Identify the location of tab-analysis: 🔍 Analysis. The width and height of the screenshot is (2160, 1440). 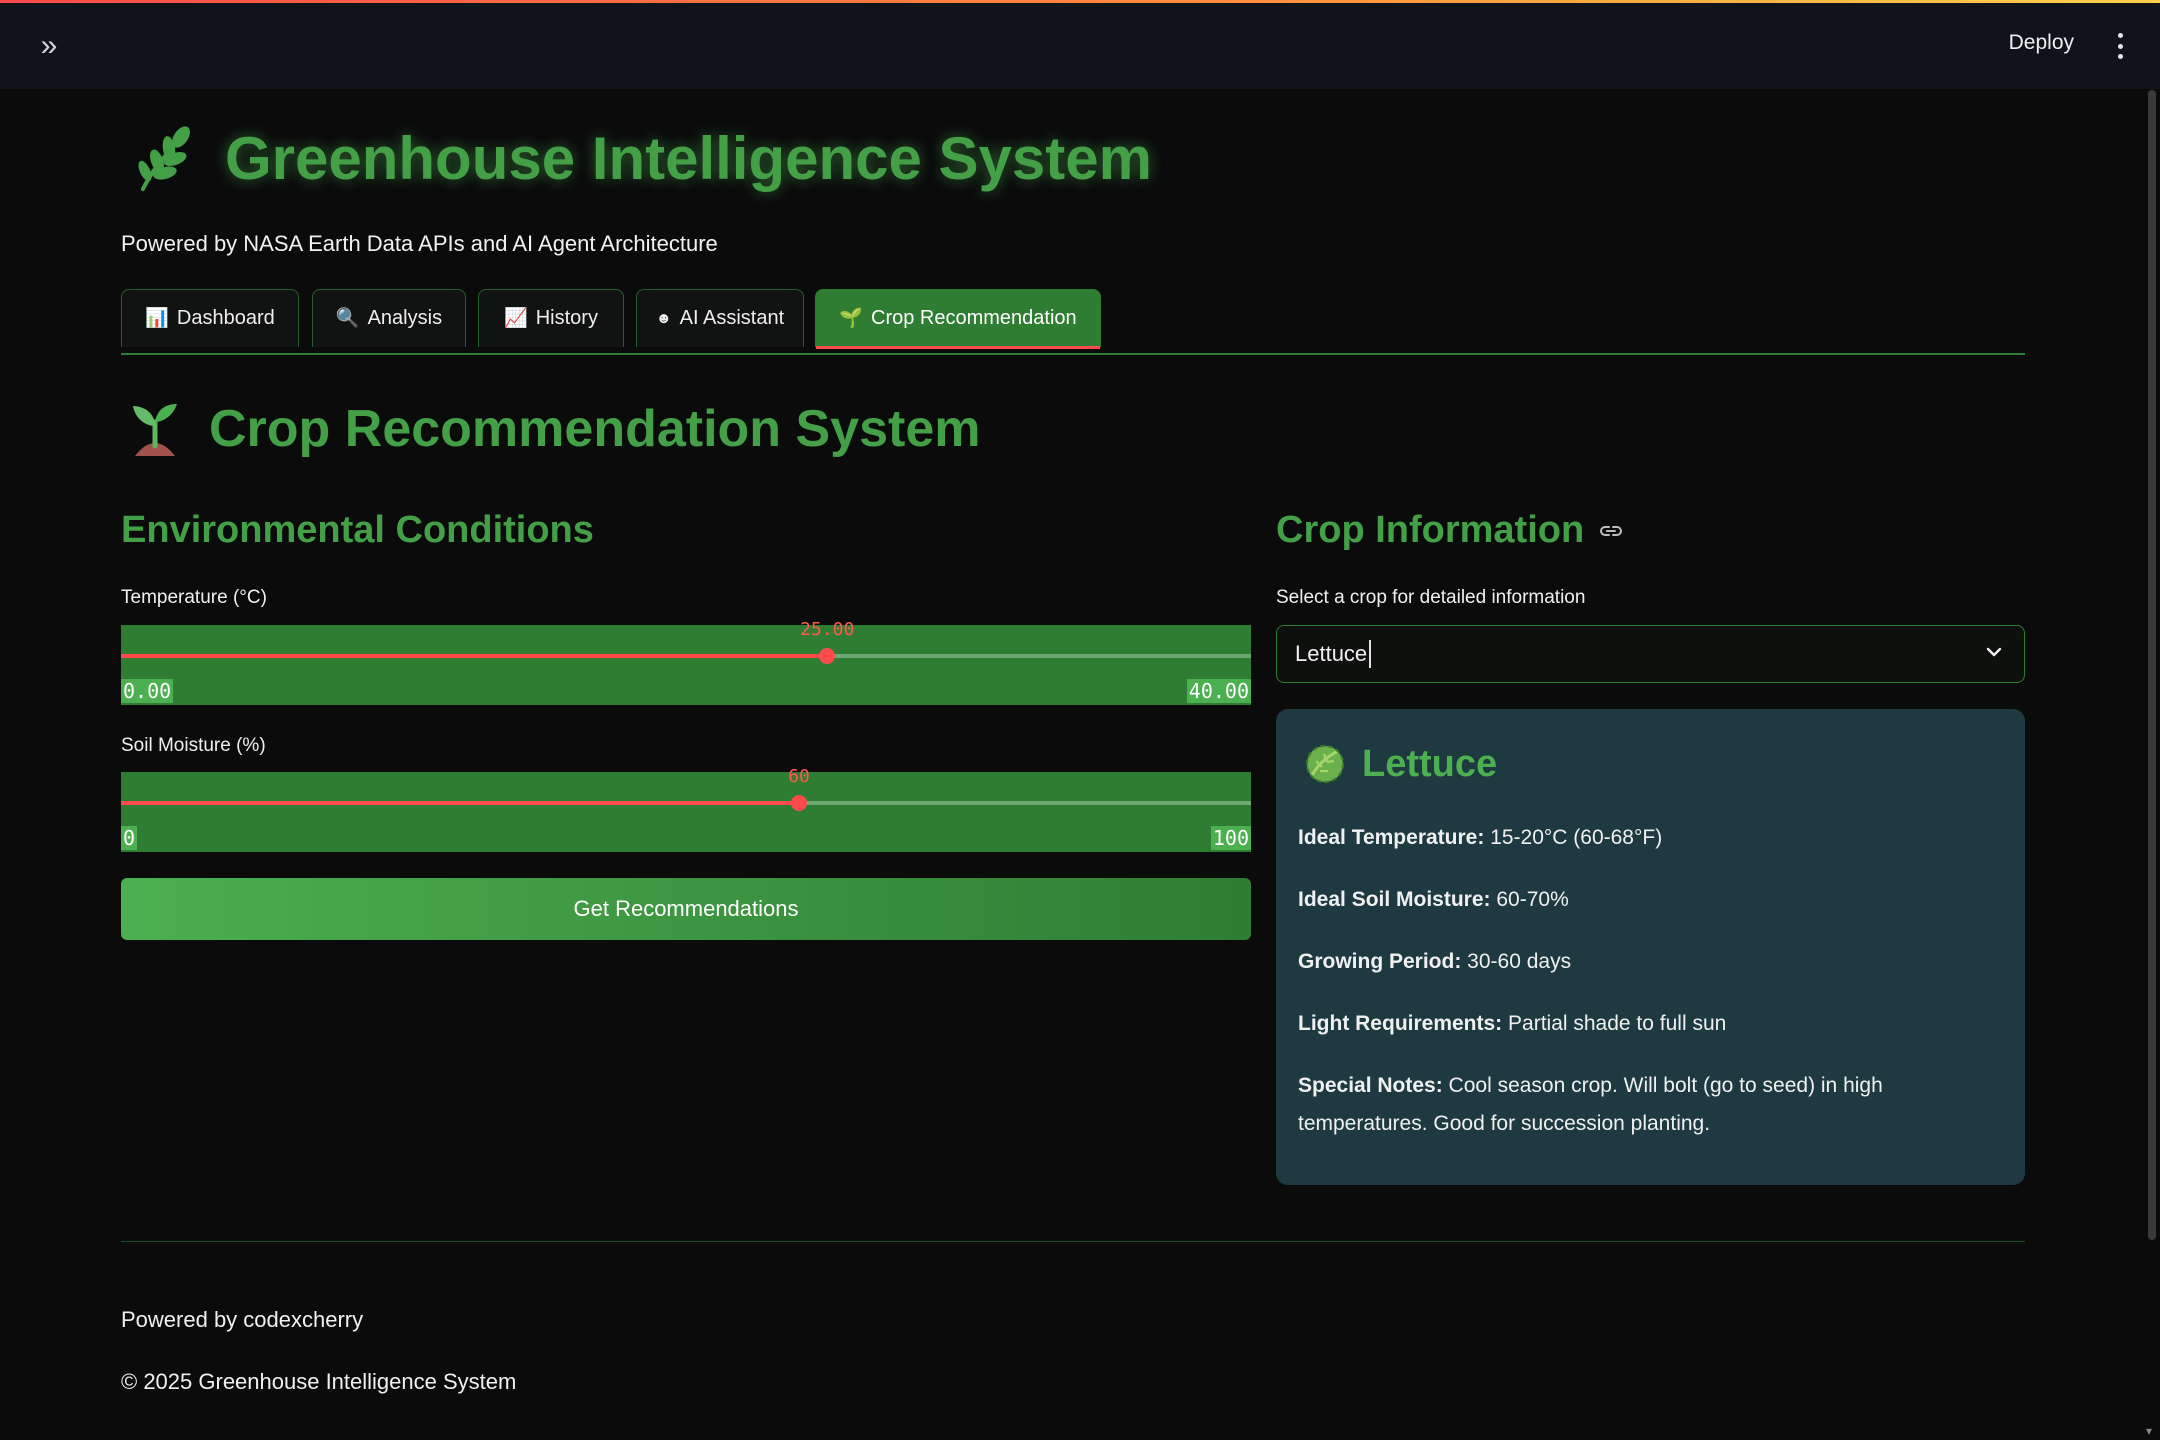
(389, 318).